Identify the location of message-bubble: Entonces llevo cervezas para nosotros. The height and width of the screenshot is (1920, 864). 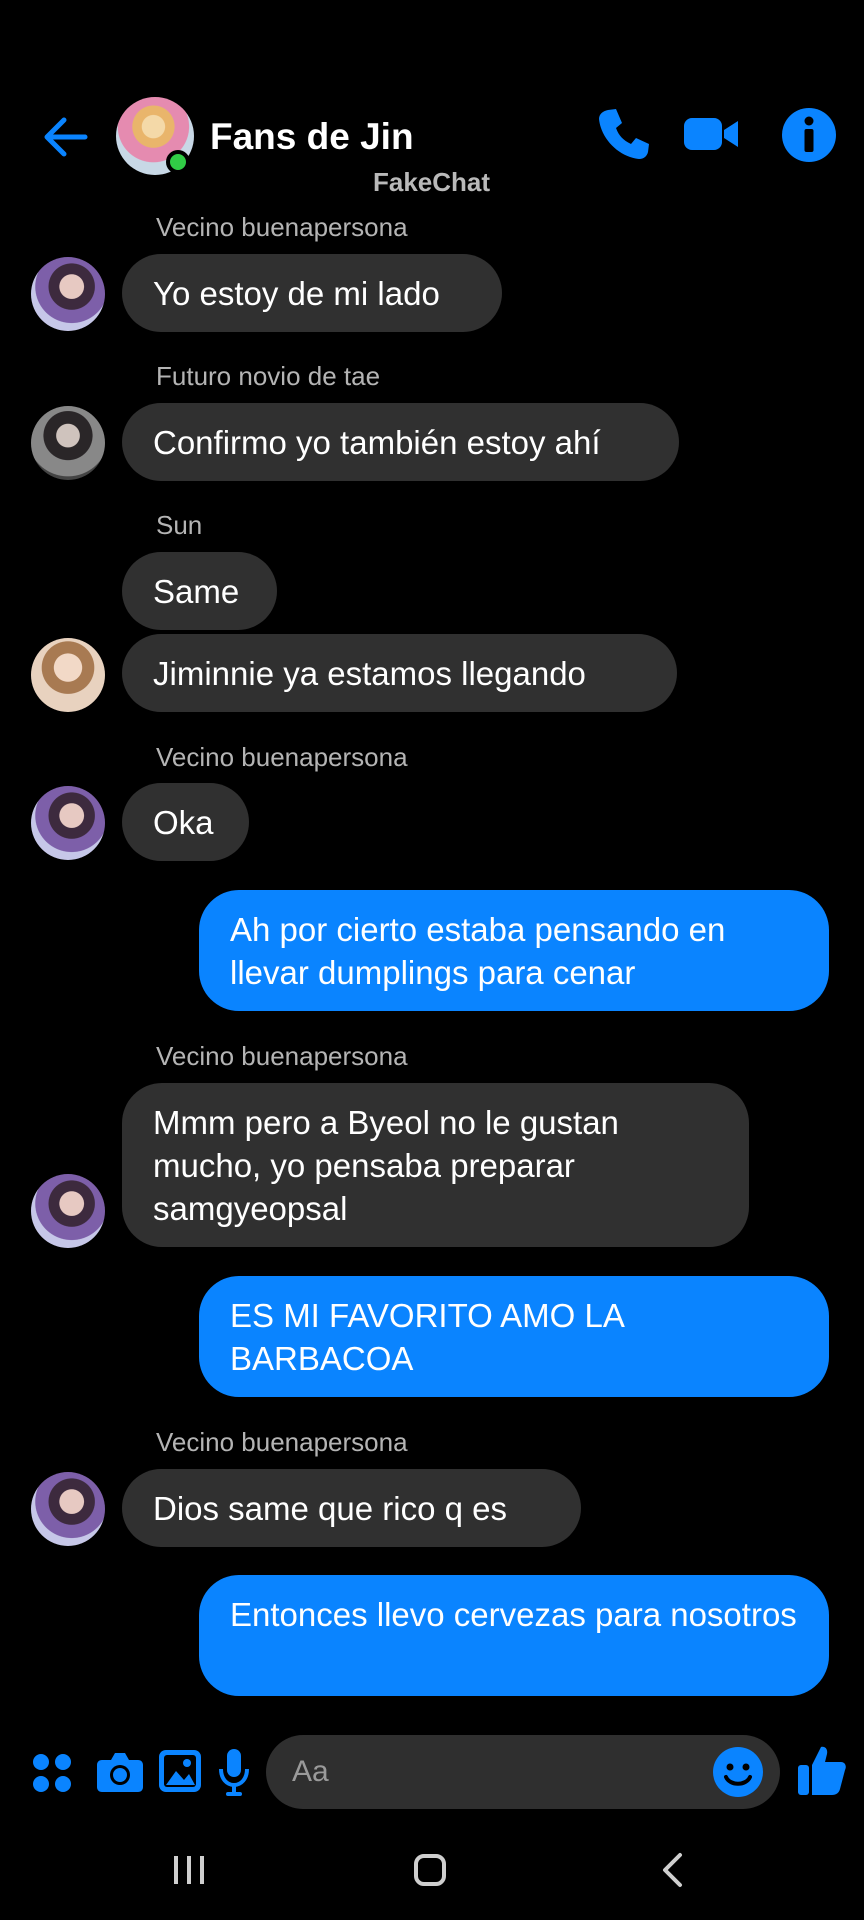
(514, 1635).